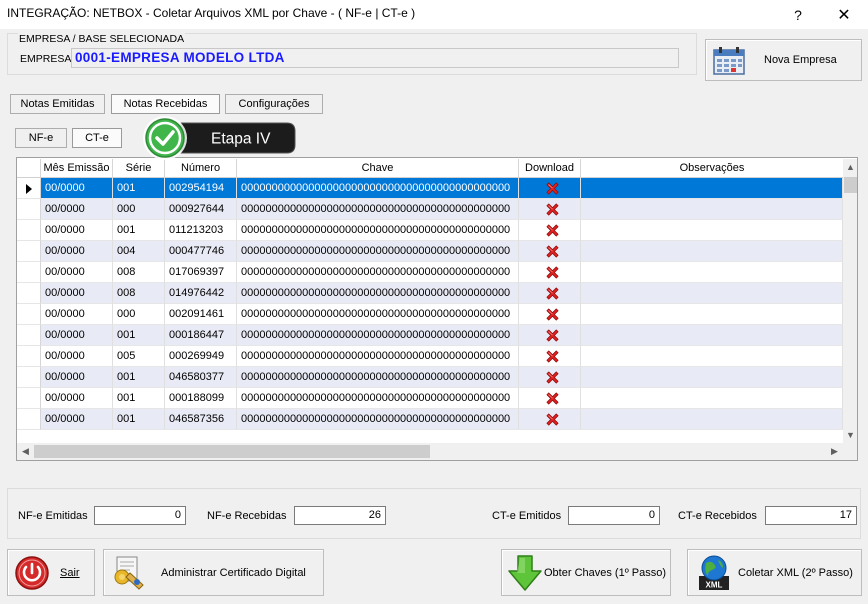  I want to click on cell-numero: 000186447, so click(201, 335).